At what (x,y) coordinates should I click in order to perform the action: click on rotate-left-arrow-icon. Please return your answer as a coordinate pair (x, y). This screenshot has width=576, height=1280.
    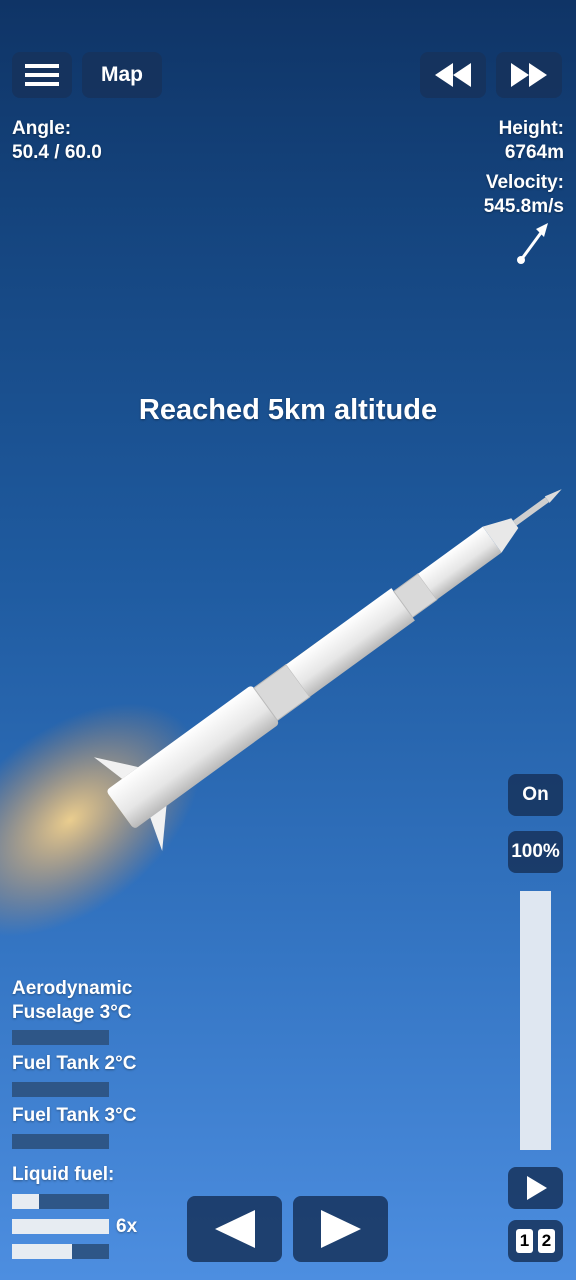
    Looking at the image, I should click on (234, 1229).